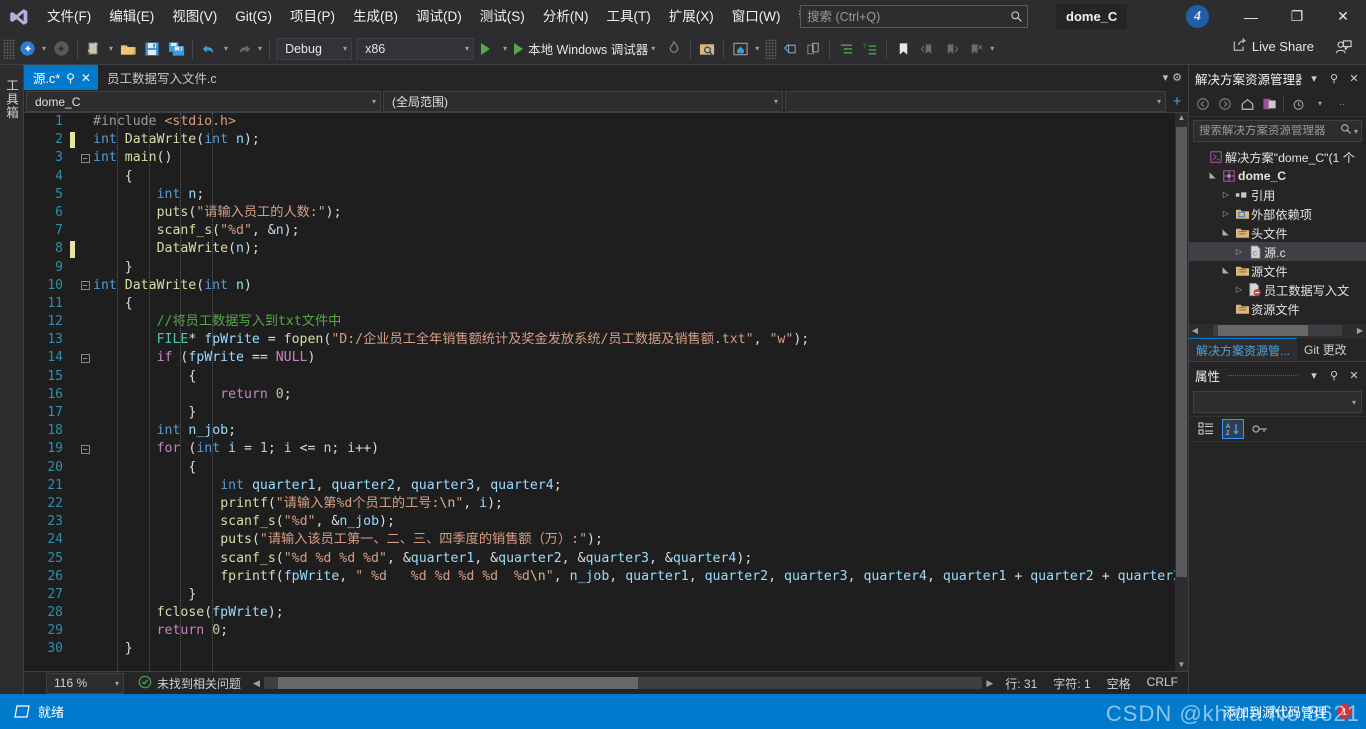  Describe the element at coordinates (599, 413) in the screenshot. I see `code-line: 17}` at that location.